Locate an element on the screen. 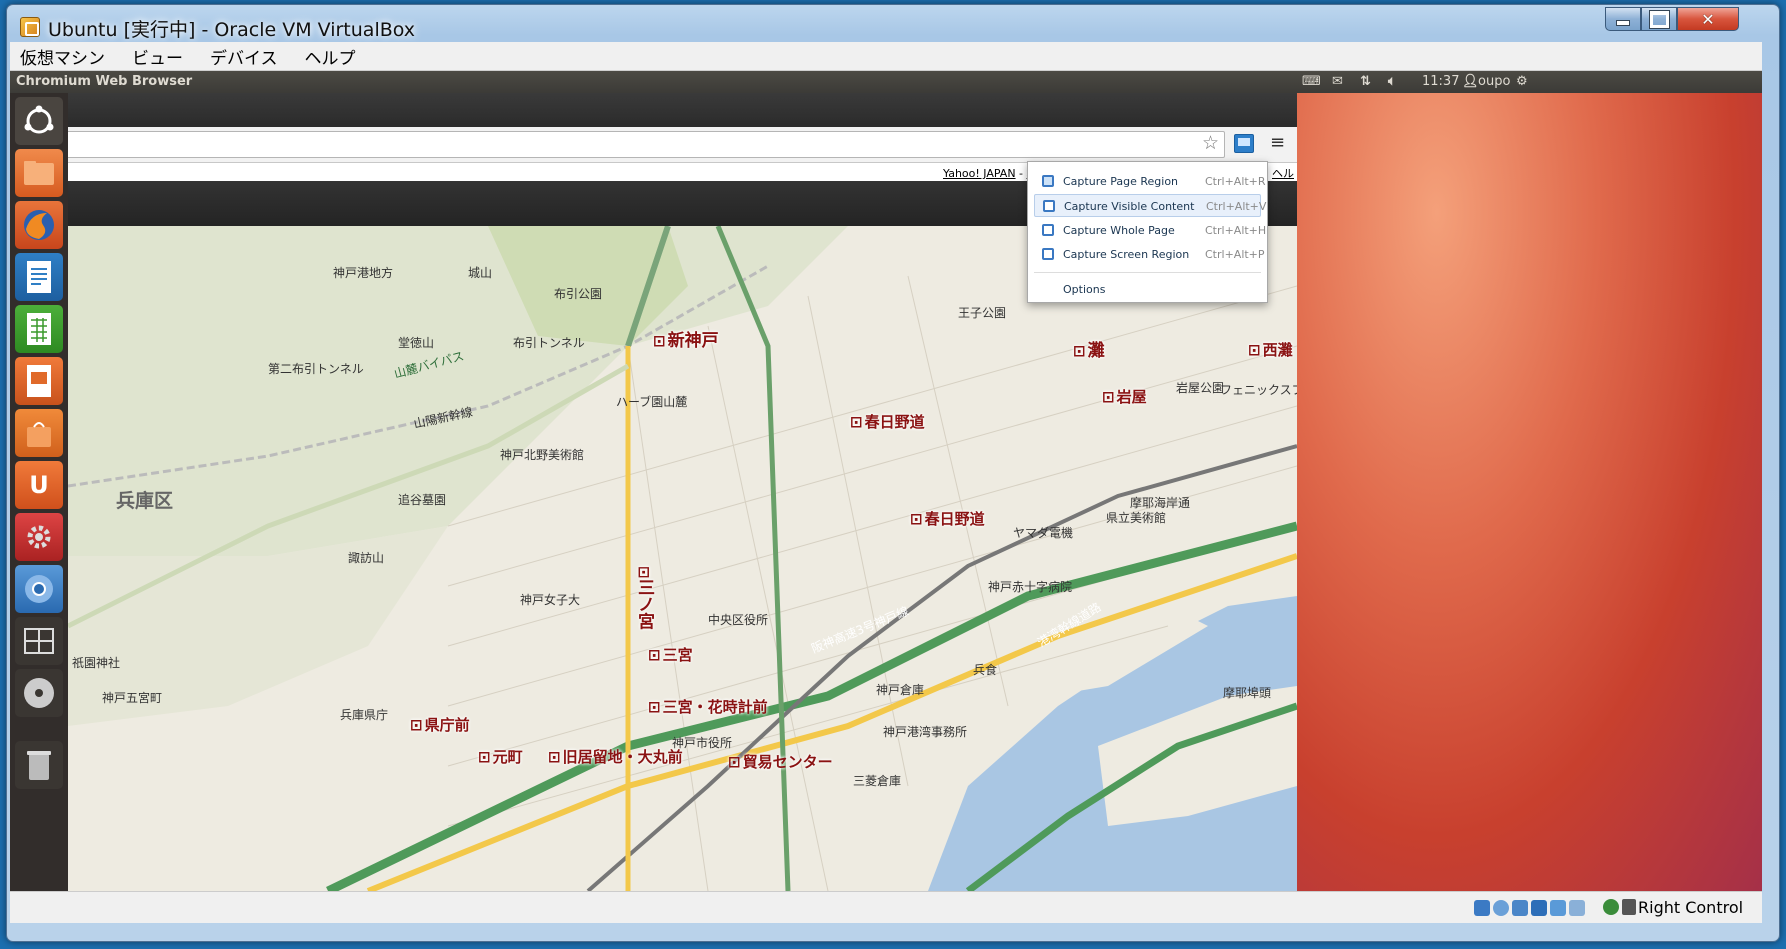 Image resolution: width=1786 pixels, height=949 pixels. host-key-label: Right Control is located at coordinates (1691, 907).